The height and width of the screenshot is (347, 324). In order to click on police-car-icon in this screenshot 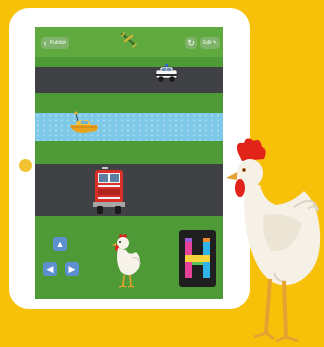, I will do `click(166, 73)`.